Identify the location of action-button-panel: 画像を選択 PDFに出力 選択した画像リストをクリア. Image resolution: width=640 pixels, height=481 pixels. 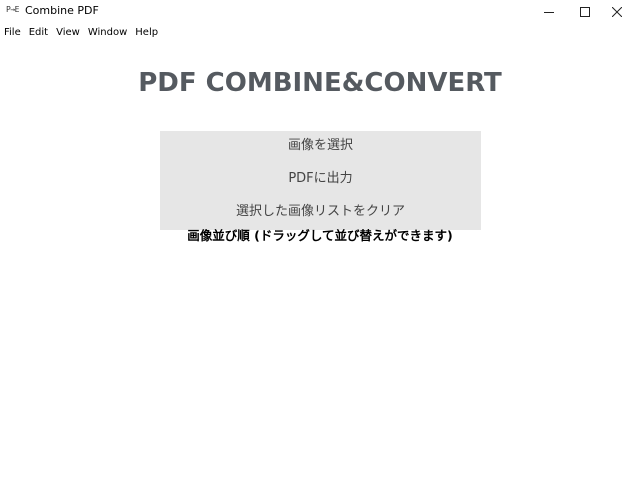
(320, 180).